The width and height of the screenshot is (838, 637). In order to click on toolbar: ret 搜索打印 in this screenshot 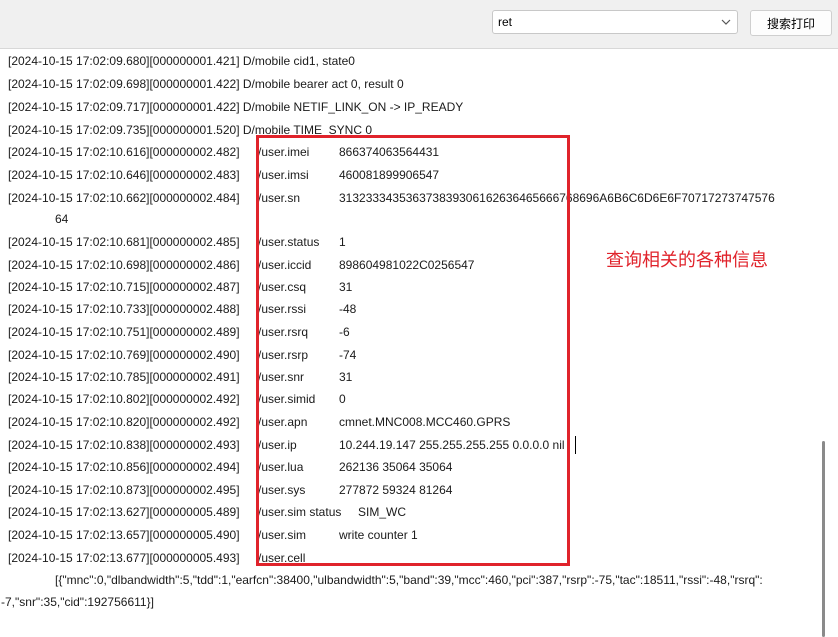, I will do `click(419, 24)`.